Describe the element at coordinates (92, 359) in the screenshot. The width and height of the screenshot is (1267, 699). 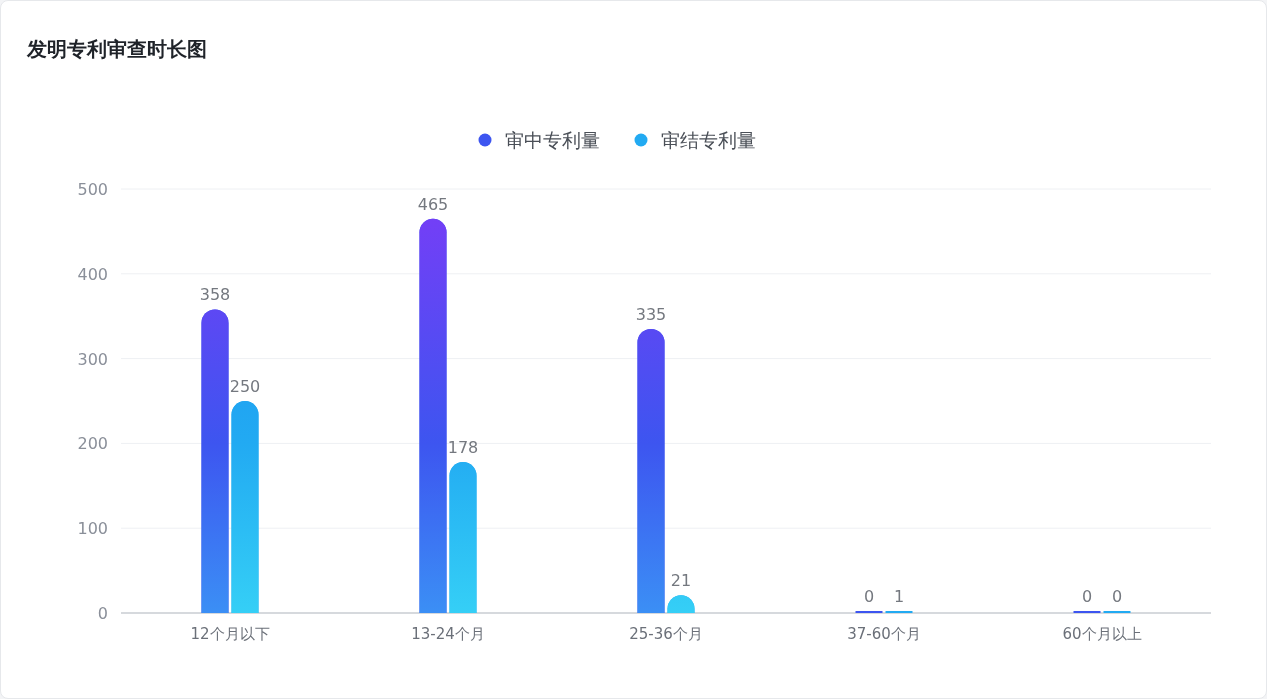
I see `y-axis-label: 300` at that location.